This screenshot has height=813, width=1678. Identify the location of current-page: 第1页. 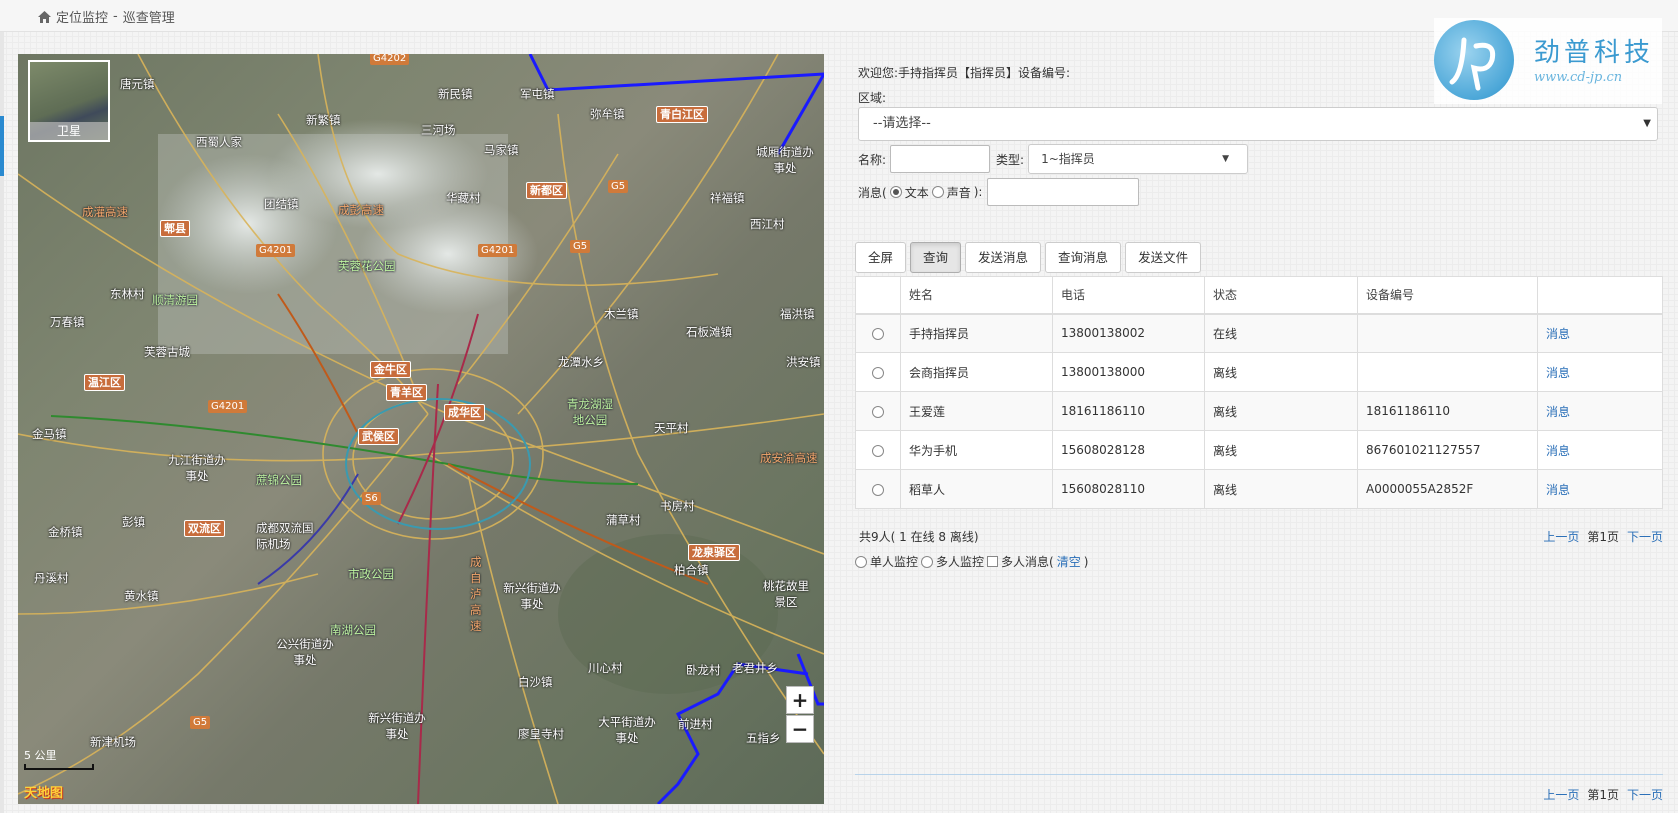
(1603, 795).